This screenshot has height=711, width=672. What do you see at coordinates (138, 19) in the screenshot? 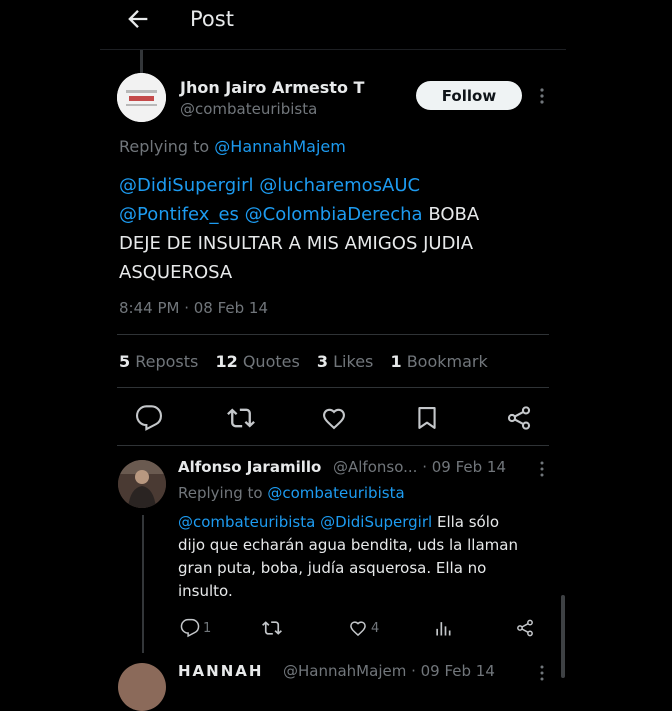
I see `back-arrow-icon` at bounding box center [138, 19].